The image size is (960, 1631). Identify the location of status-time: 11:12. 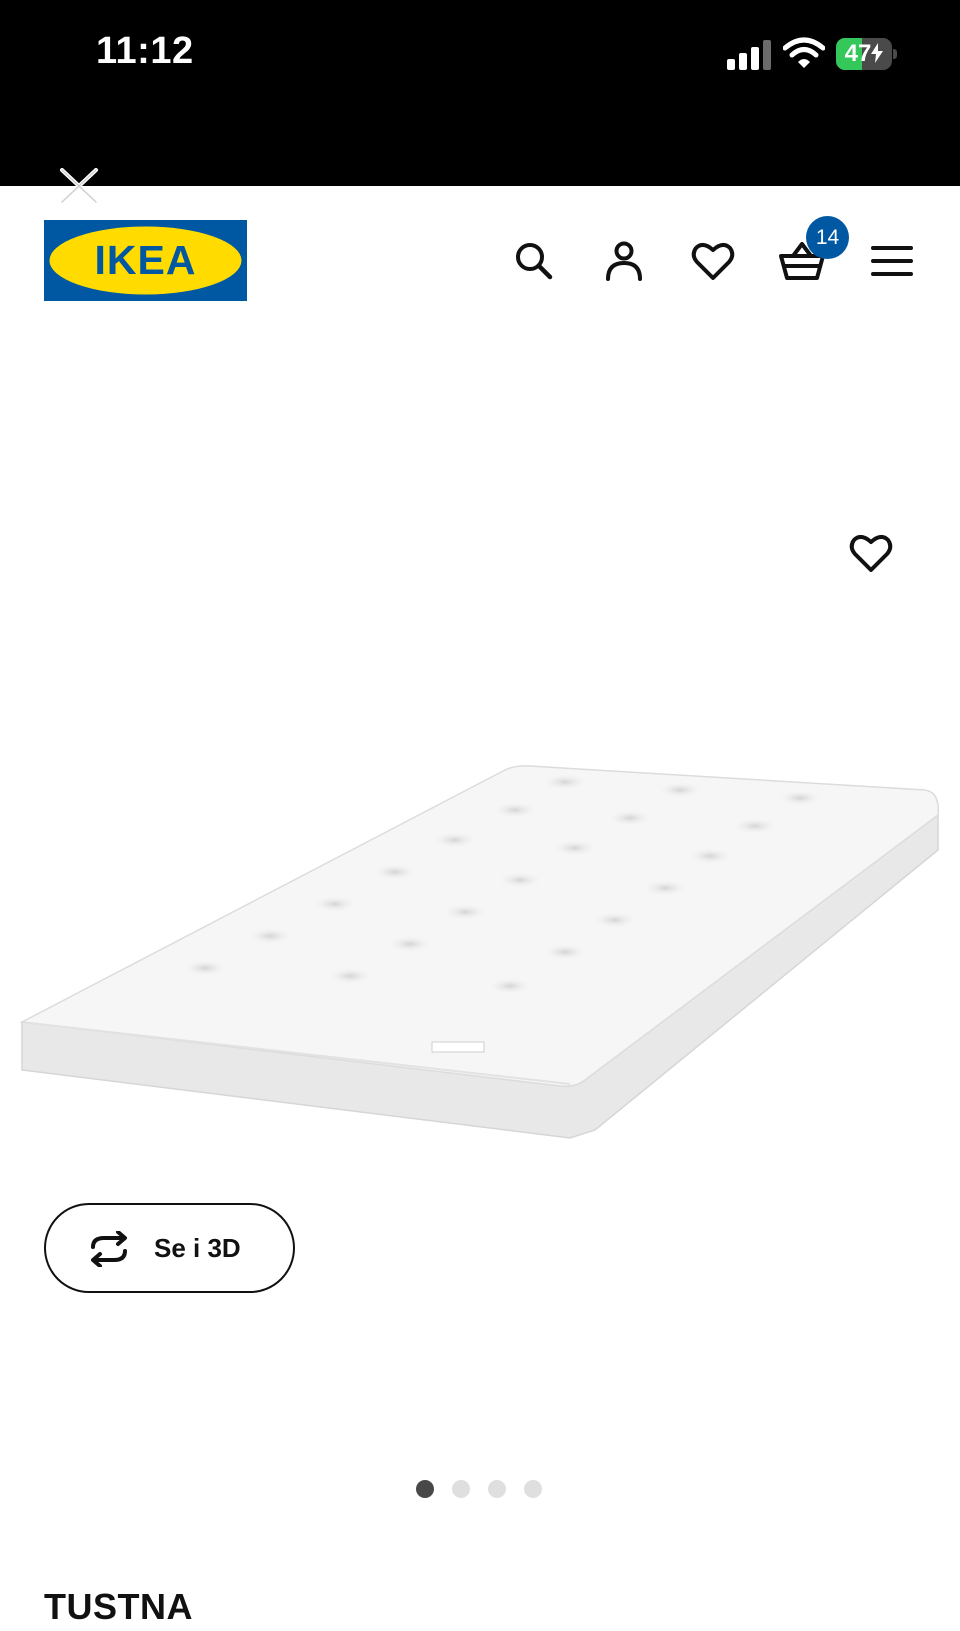
(145, 51).